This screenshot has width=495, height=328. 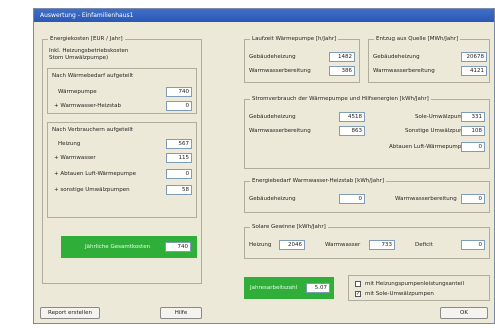 What do you see at coordinates (404, 71) in the screenshot?
I see `extraction-hot-water-label: Warmwasserbereitung` at bounding box center [404, 71].